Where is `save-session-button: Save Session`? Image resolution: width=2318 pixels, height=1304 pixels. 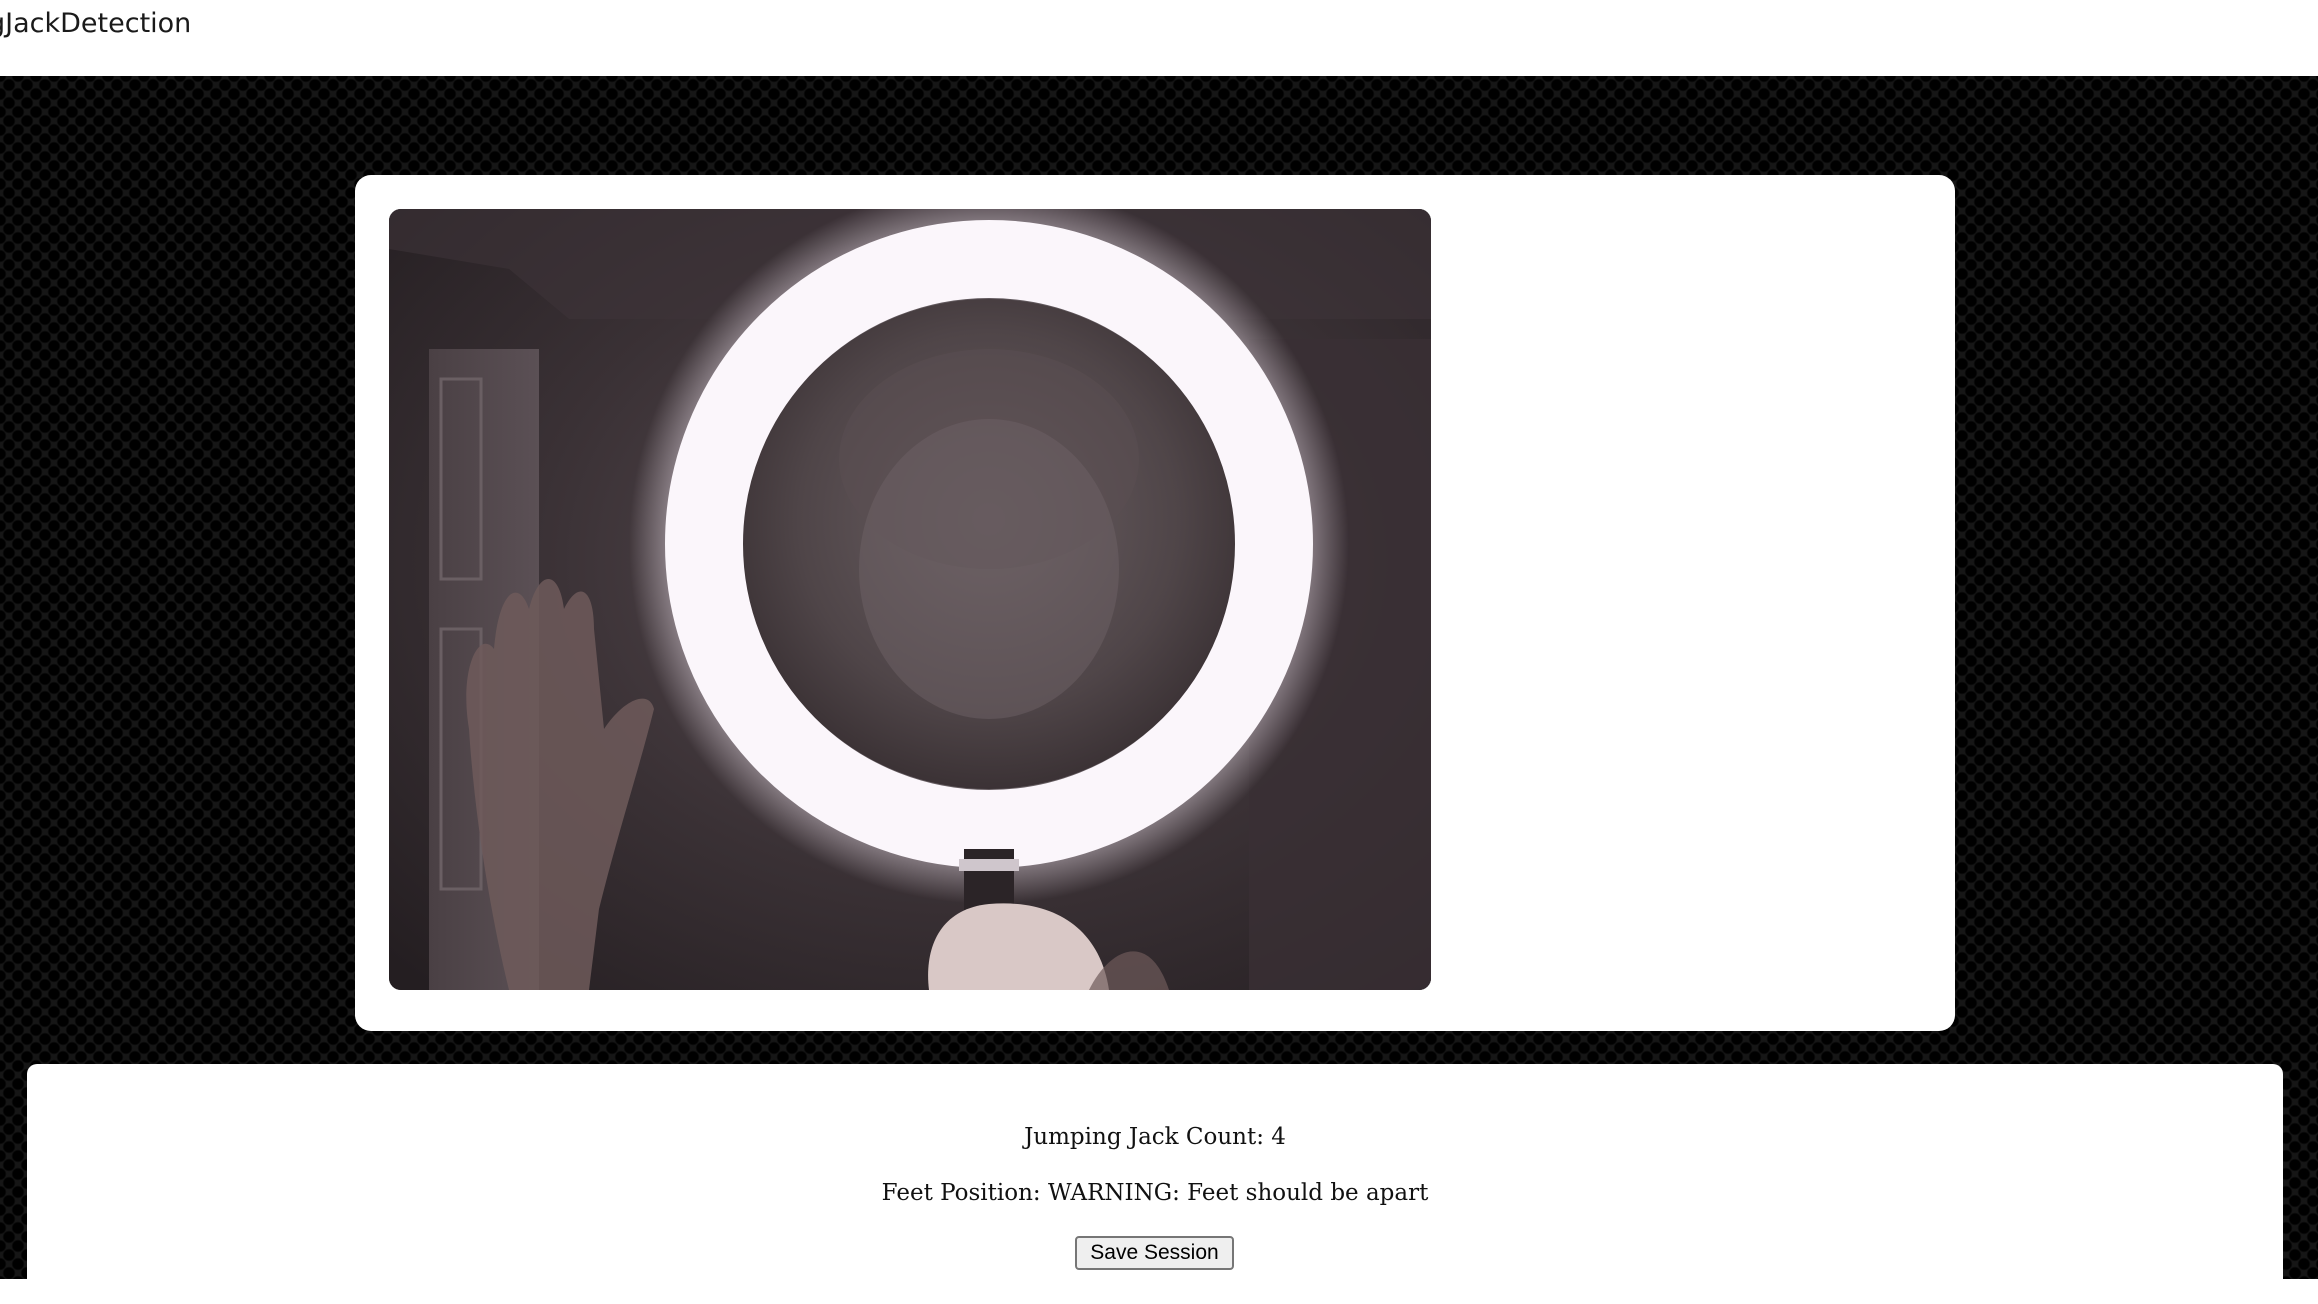 save-session-button: Save Session is located at coordinates (1154, 1253).